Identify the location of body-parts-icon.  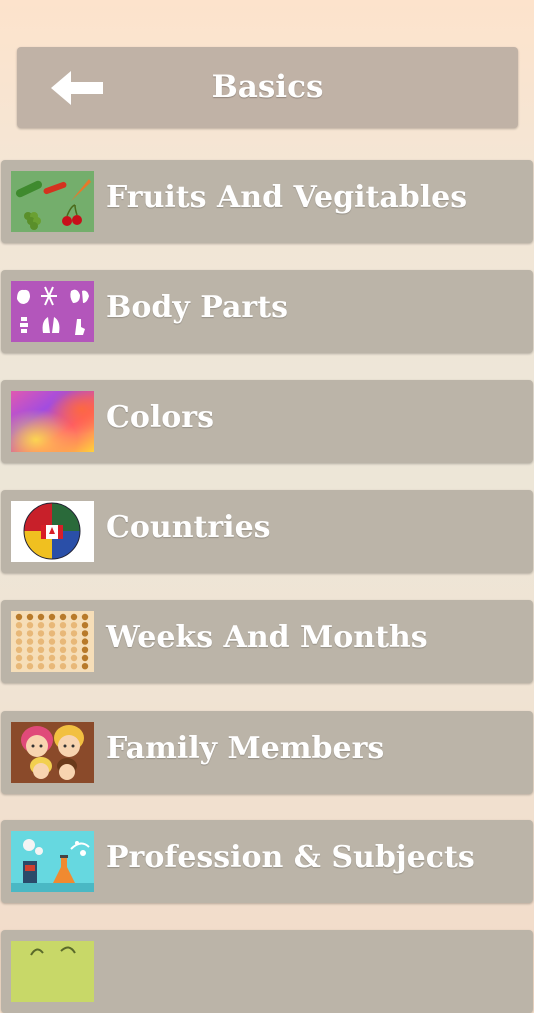
(52, 311).